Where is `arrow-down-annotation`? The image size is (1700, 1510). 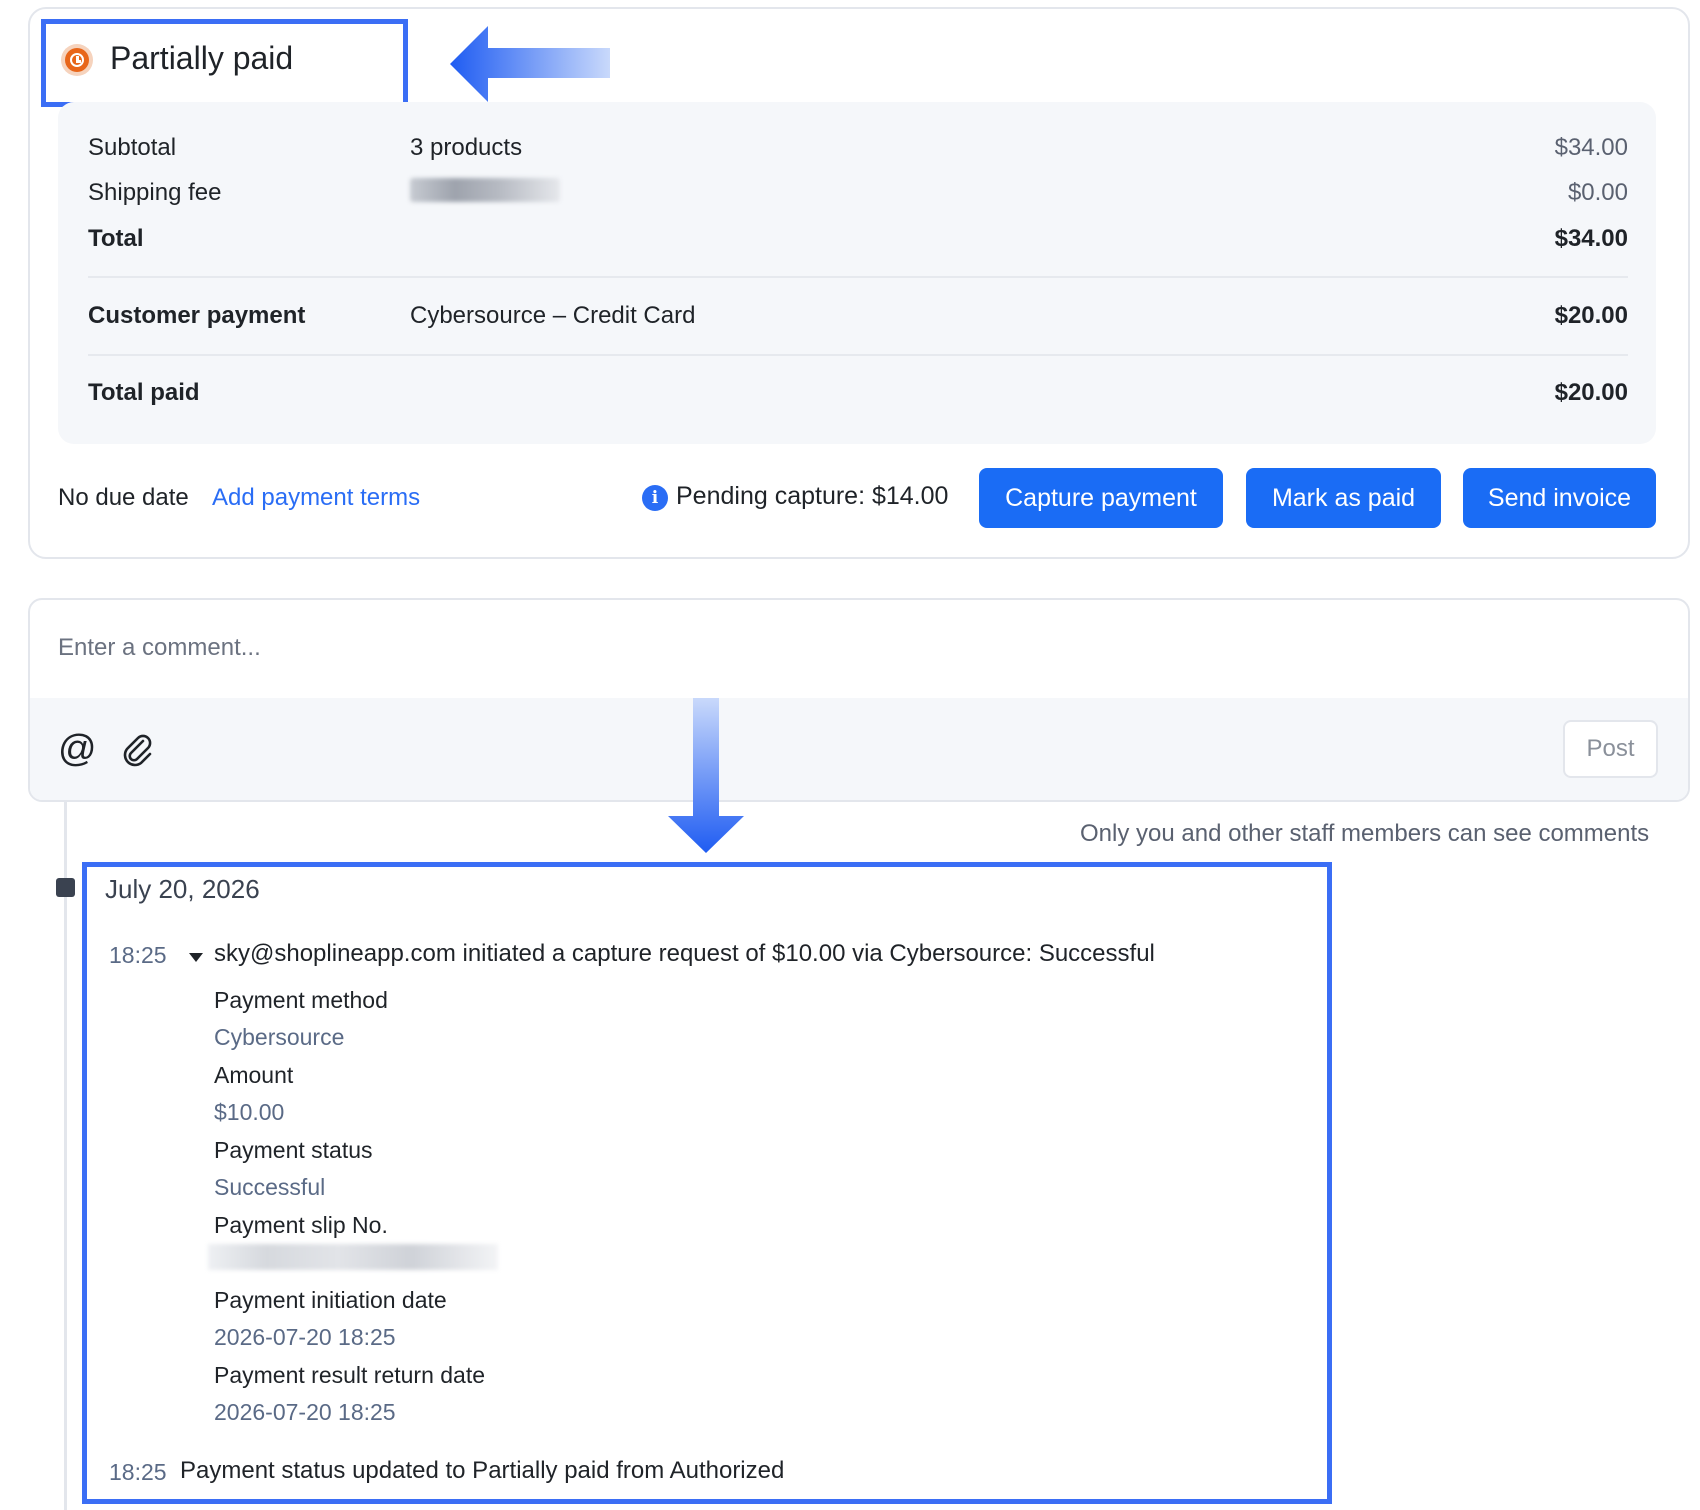 arrow-down-annotation is located at coordinates (706, 775).